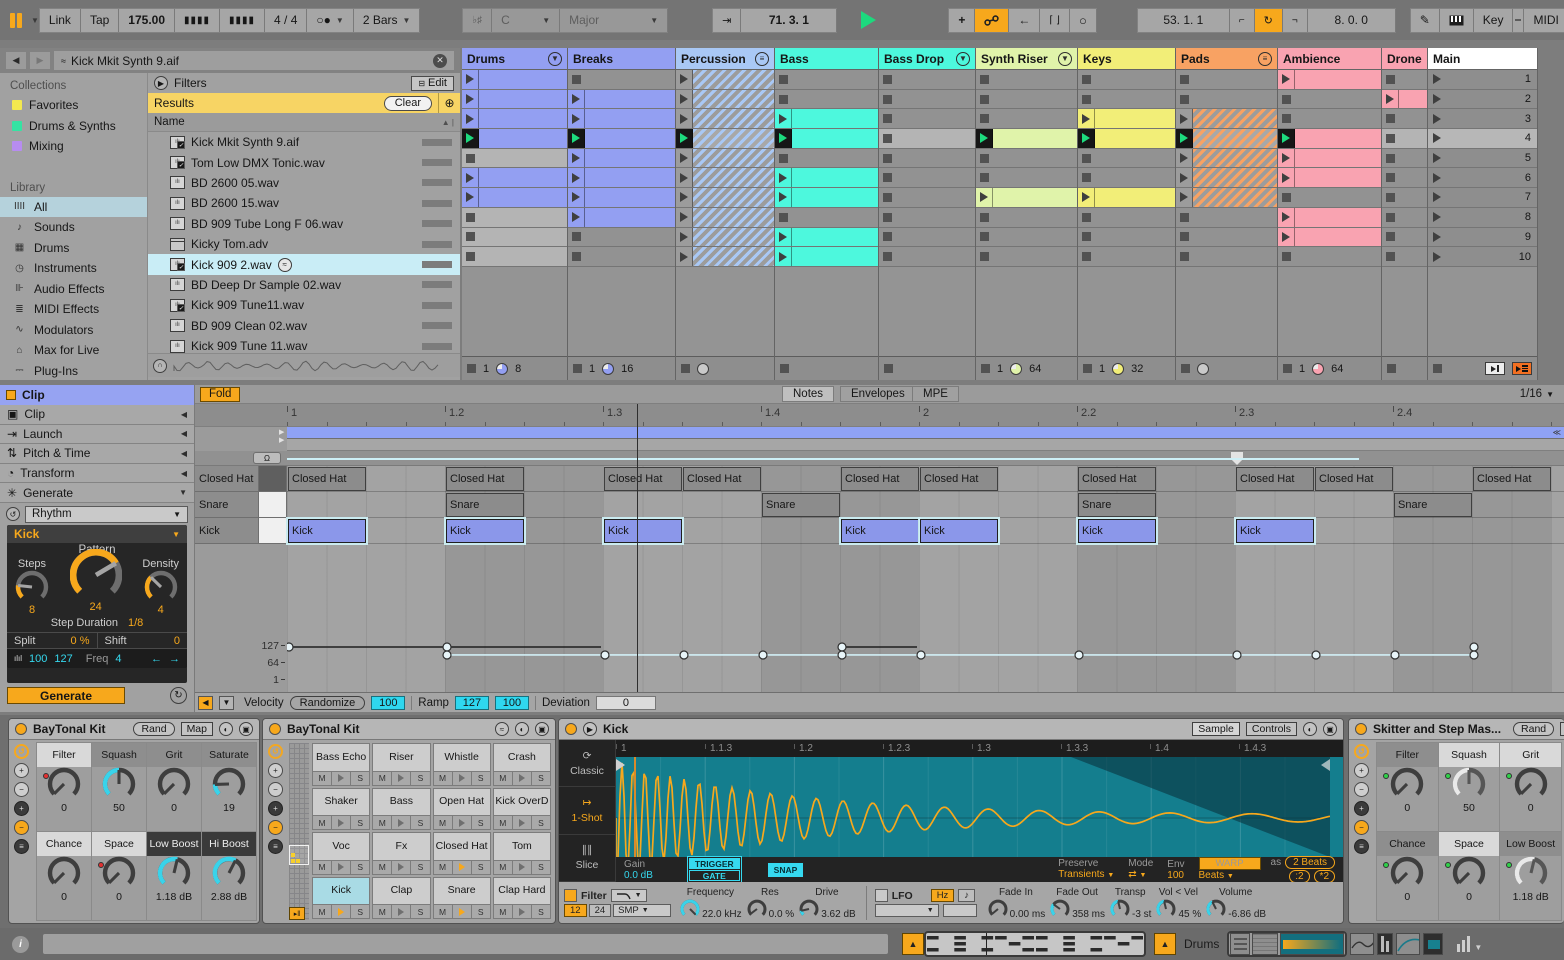 The image size is (1564, 960). Describe the element at coordinates (1055, 20) in the screenshot. I see `draw-mode-button: ⌈ ⌋` at that location.